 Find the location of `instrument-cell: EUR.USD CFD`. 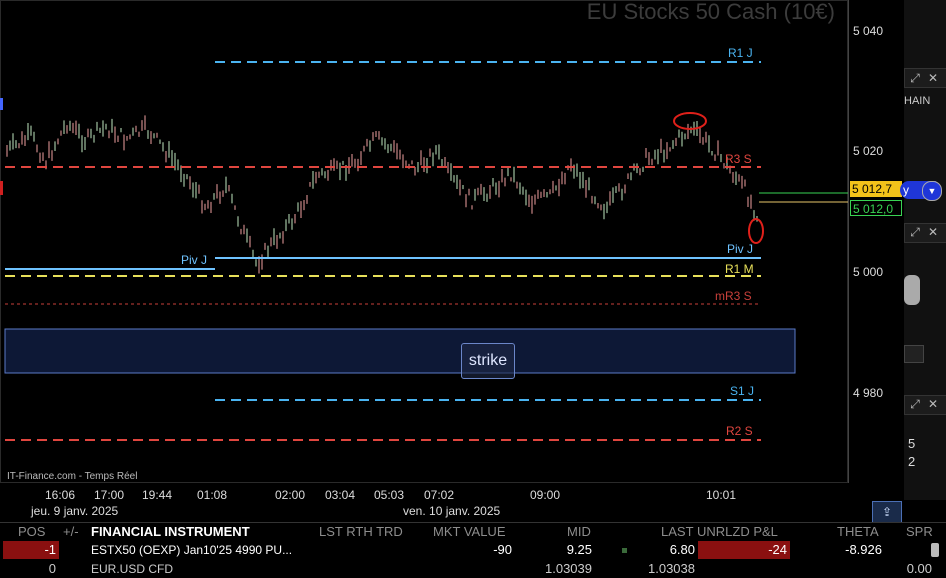

instrument-cell: EUR.USD CFD is located at coordinates (132, 569).